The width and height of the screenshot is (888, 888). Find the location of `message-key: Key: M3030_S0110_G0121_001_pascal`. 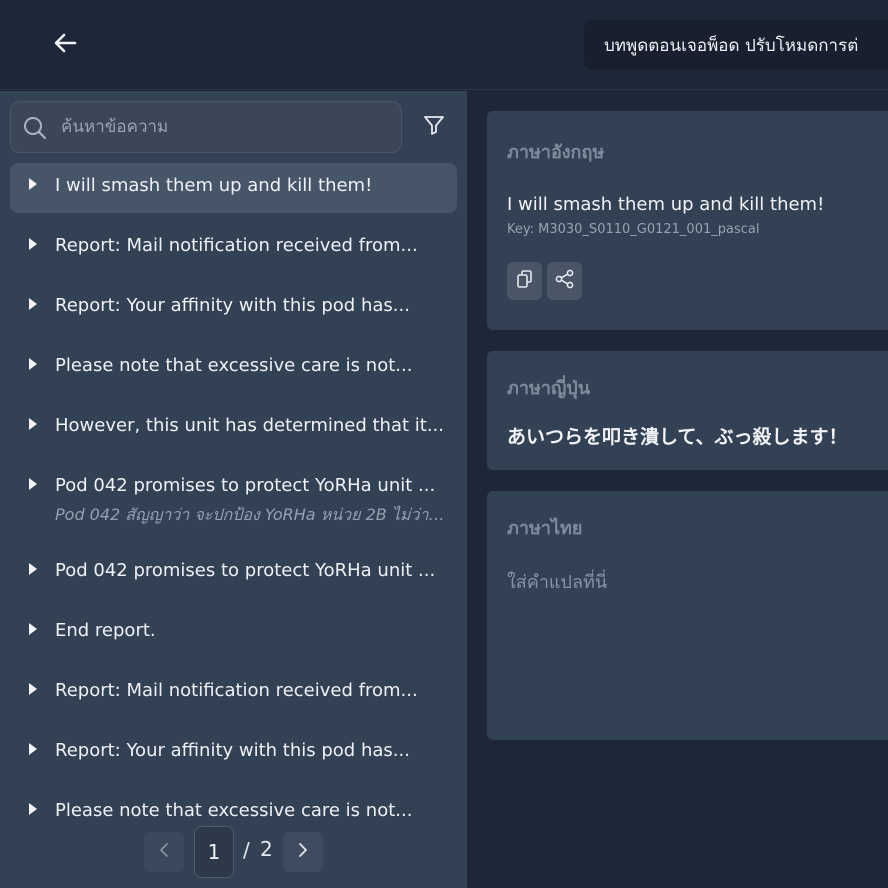

message-key: Key: M3030_S0110_G0121_001_pascal is located at coordinates (633, 229).